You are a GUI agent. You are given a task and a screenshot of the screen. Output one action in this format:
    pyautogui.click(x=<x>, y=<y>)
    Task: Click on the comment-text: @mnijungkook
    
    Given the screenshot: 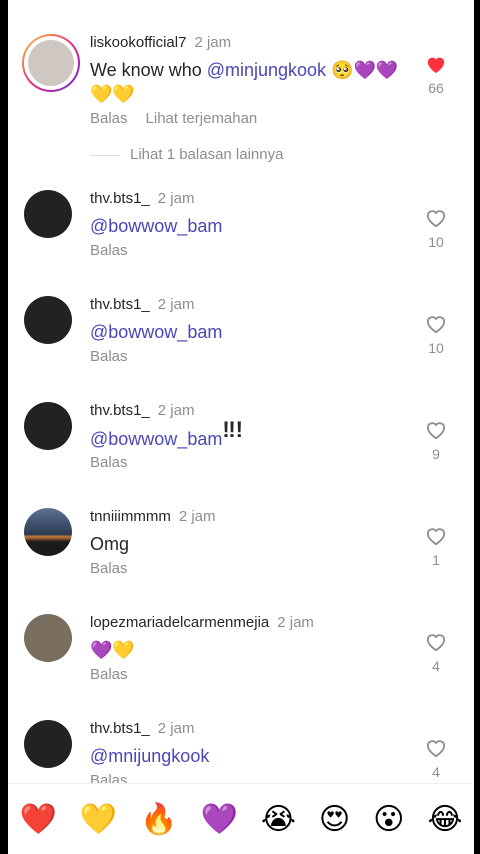 What is the action you would take?
    pyautogui.click(x=245, y=756)
    